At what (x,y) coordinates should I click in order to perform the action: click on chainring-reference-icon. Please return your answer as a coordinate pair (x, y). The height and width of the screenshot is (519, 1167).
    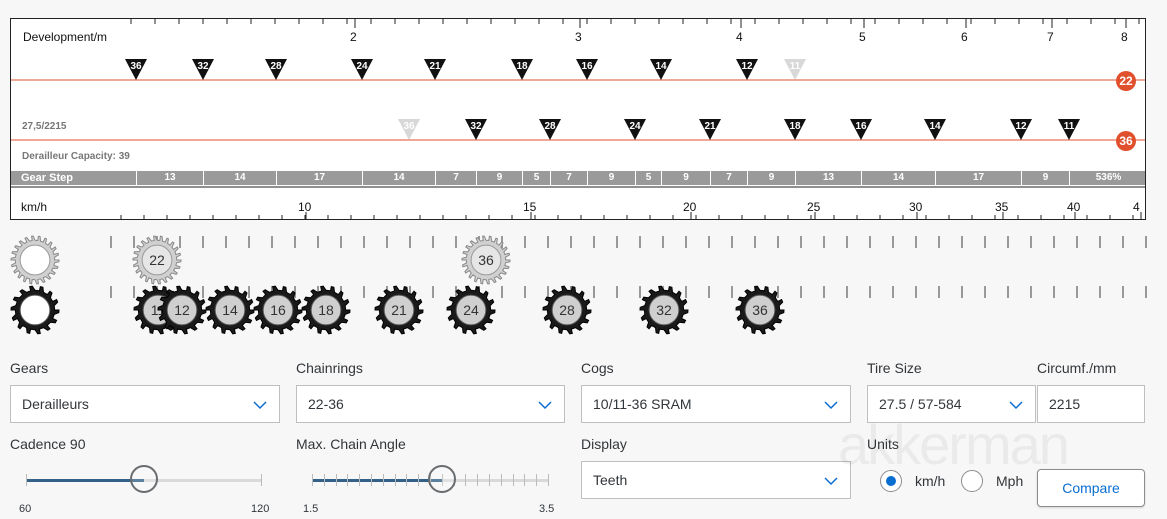
    Looking at the image, I should click on (35, 260).